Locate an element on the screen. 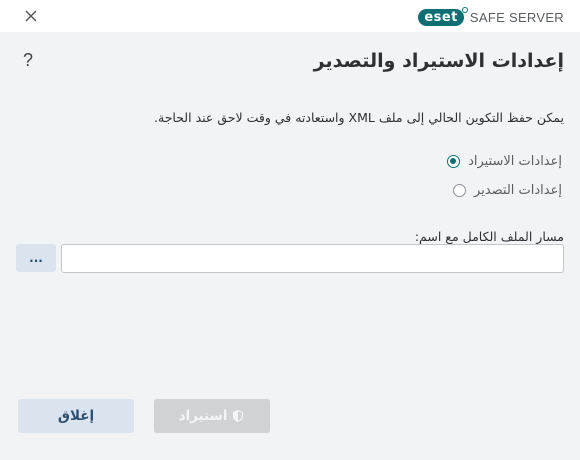 Image resolution: width=580 pixels, height=460 pixels. help-icon: ? is located at coordinates (28, 62).